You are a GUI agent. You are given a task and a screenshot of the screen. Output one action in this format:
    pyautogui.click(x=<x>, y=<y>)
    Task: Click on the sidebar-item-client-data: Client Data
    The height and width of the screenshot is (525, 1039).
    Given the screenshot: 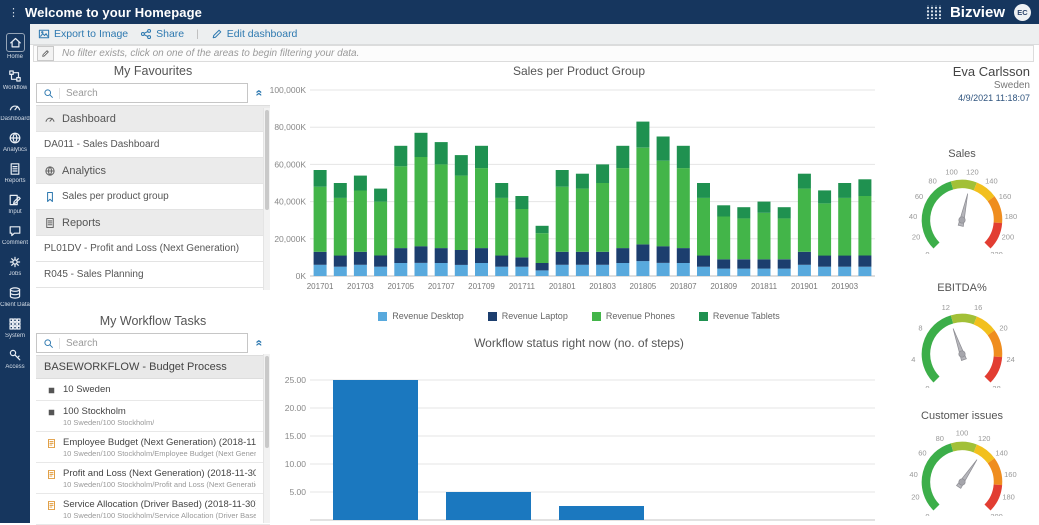 What is the action you would take?
    pyautogui.click(x=15, y=296)
    